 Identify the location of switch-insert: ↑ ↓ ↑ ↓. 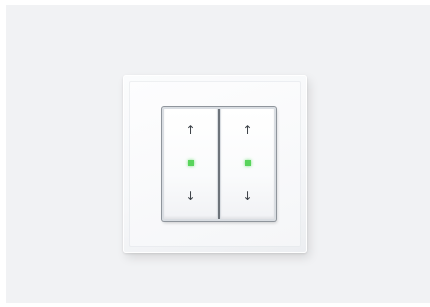
(219, 164).